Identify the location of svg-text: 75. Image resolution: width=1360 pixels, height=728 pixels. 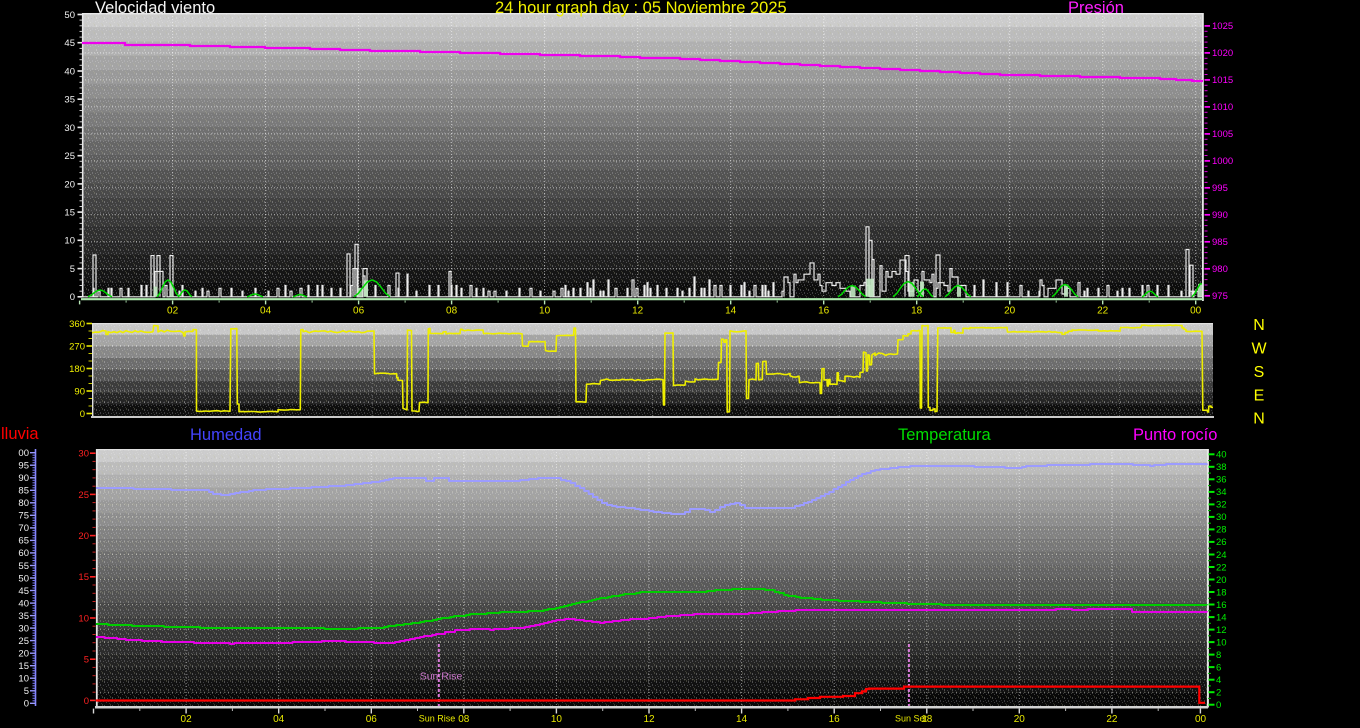
(23, 516).